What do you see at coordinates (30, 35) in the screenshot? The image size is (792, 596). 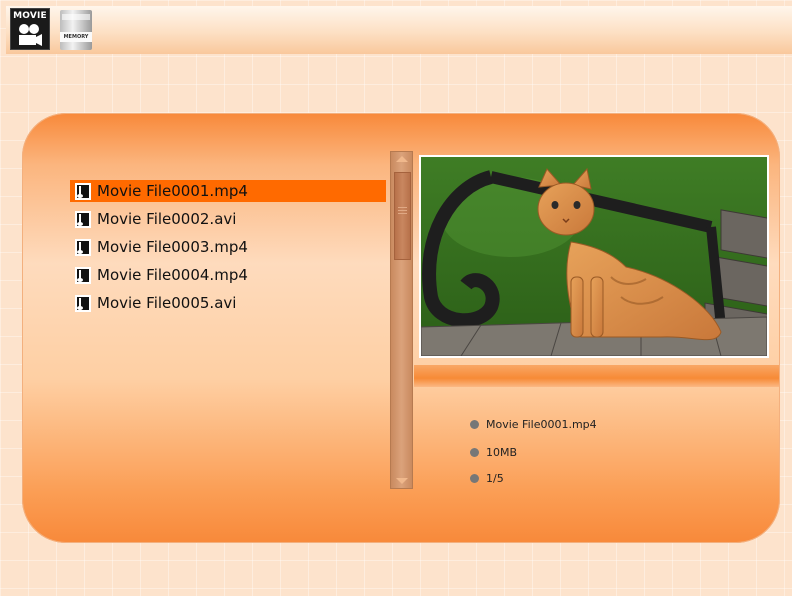 I see `movie-camera-icon` at bounding box center [30, 35].